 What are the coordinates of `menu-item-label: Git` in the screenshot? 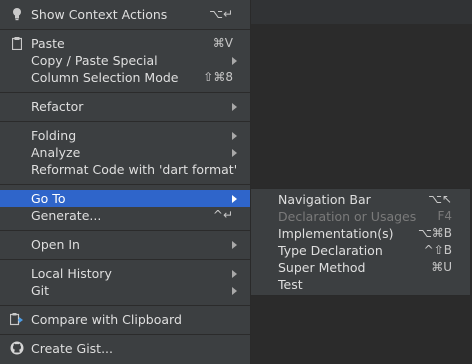 It's located at (40, 290).